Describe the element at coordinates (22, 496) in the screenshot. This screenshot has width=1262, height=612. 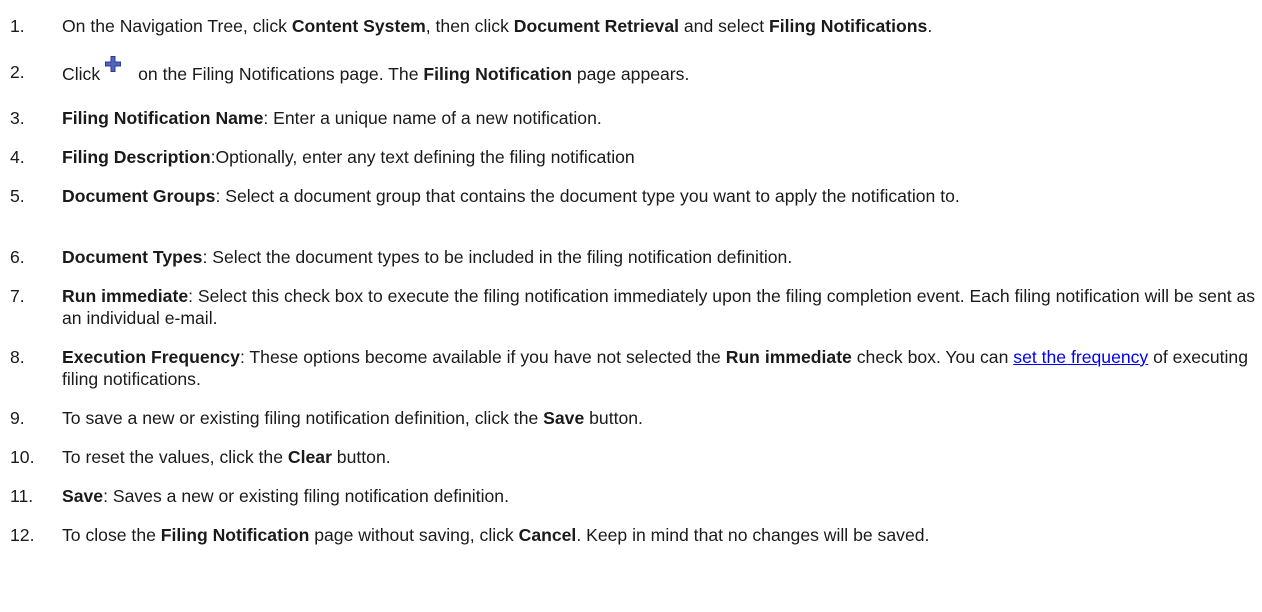
I see `step-number: 11.` at that location.